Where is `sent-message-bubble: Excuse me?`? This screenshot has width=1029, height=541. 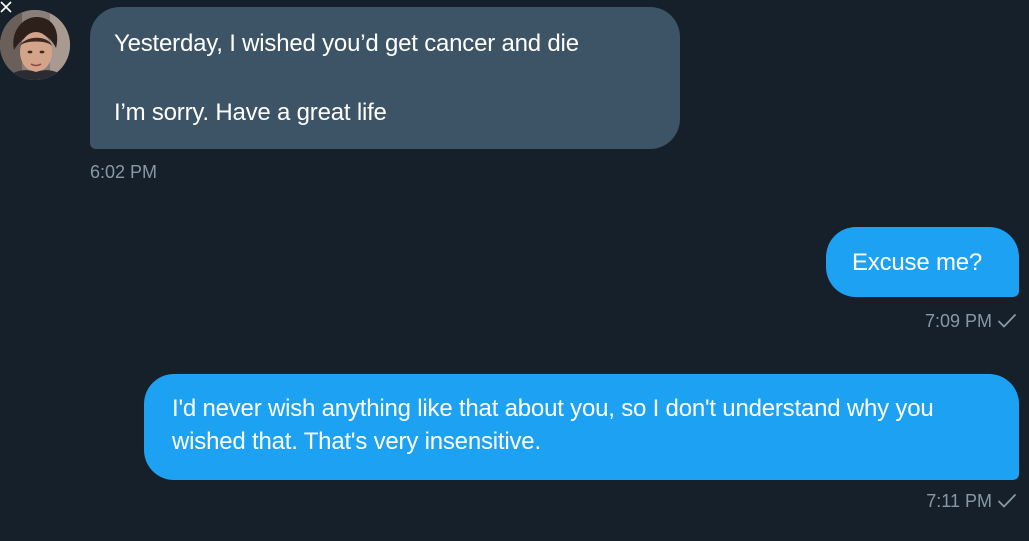
sent-message-bubble: Excuse me? is located at coordinates (922, 262).